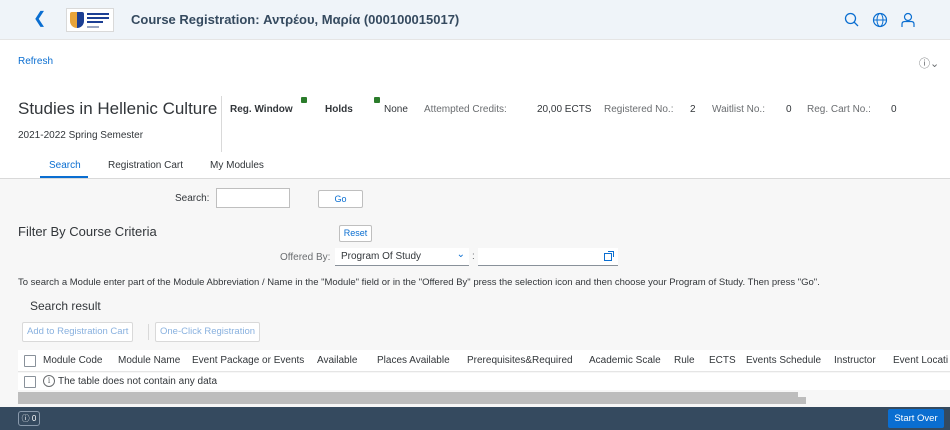 This screenshot has height=430, width=950. I want to click on reg-cart-no-value: 0, so click(894, 109).